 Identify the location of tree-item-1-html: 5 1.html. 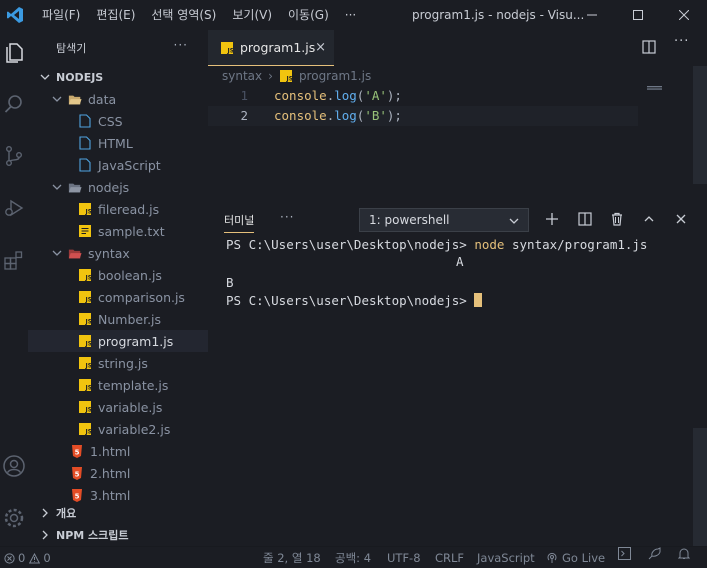
(118, 451).